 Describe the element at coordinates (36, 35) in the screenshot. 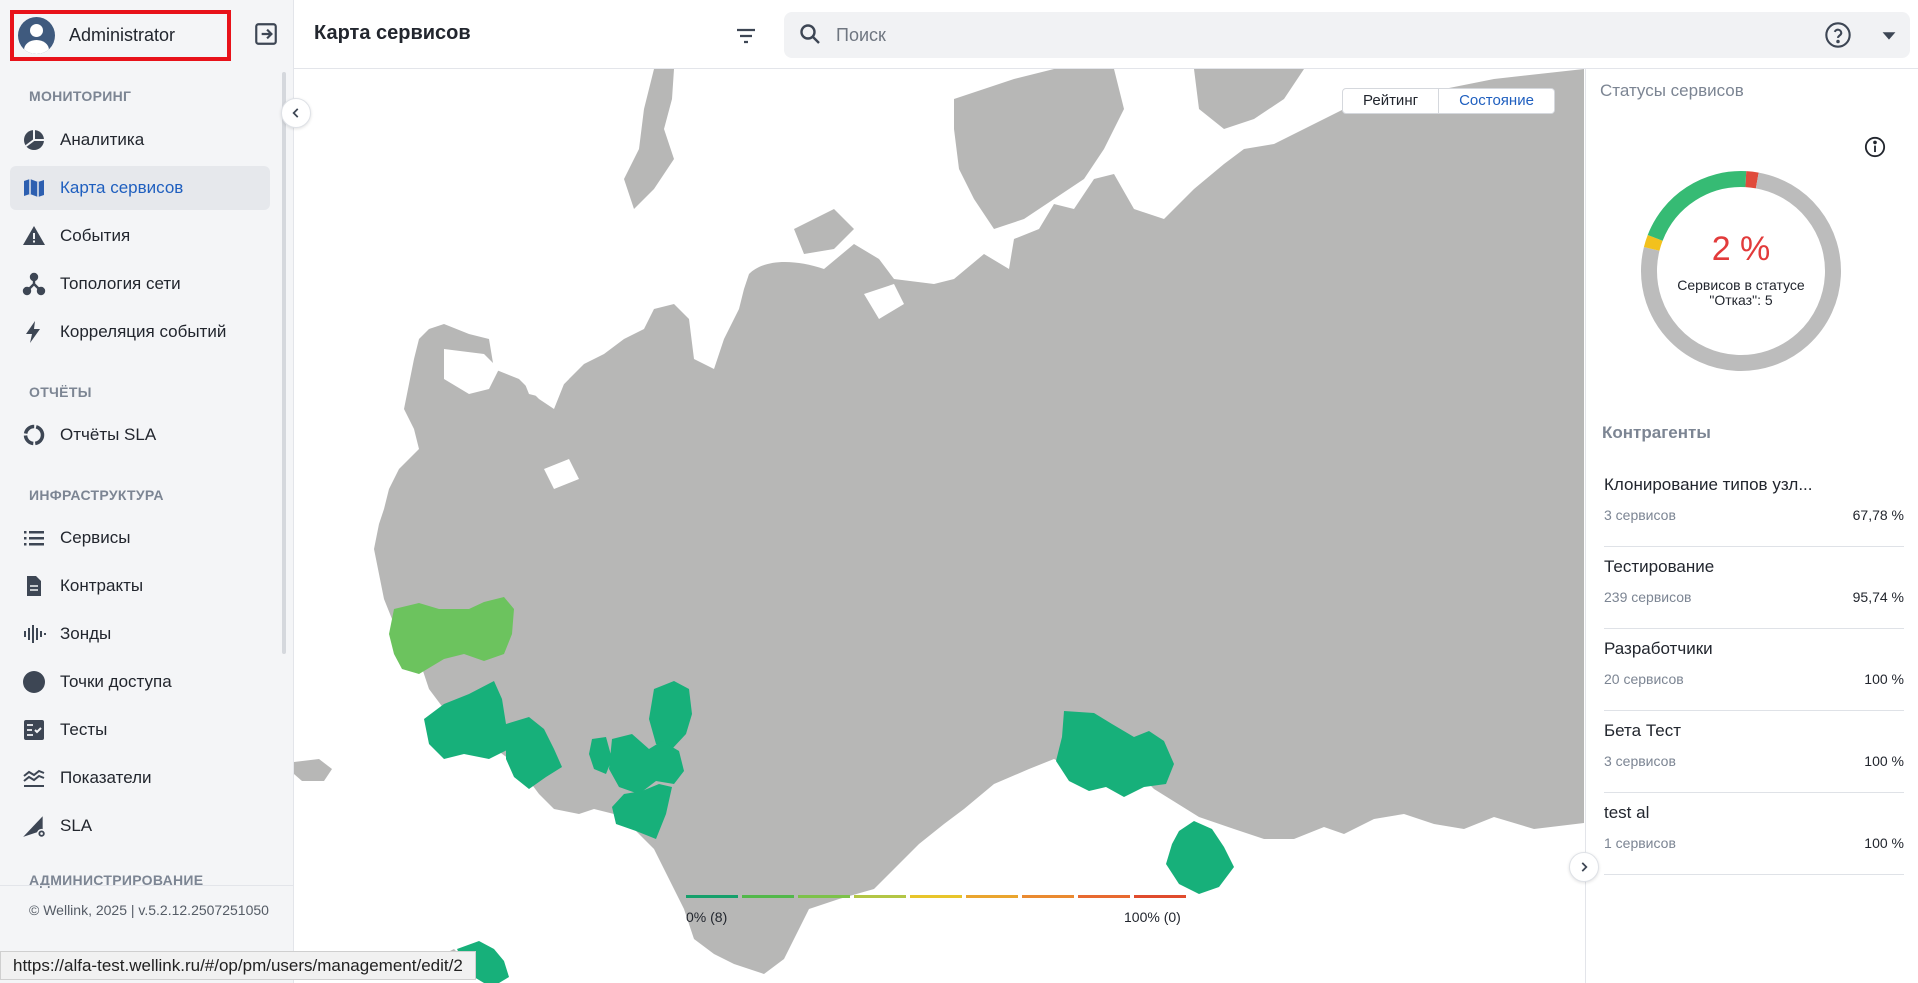

I see `avatar` at that location.